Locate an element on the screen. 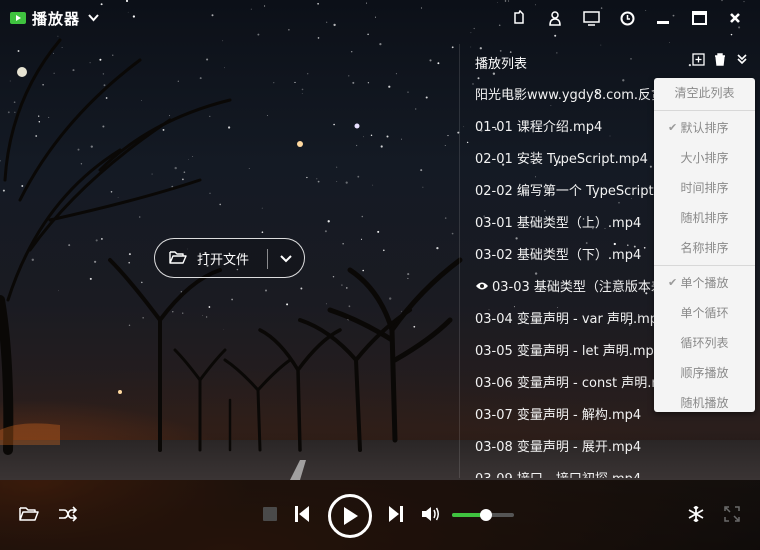 The height and width of the screenshot is (550, 760). menu-item-label: 名称排序 is located at coordinates (704, 248).